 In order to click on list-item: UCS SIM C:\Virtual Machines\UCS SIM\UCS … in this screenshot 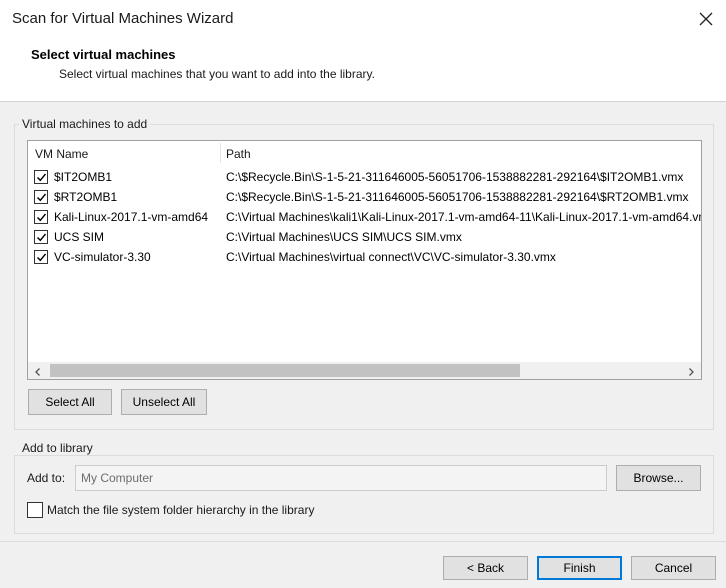, I will do `click(364, 237)`.